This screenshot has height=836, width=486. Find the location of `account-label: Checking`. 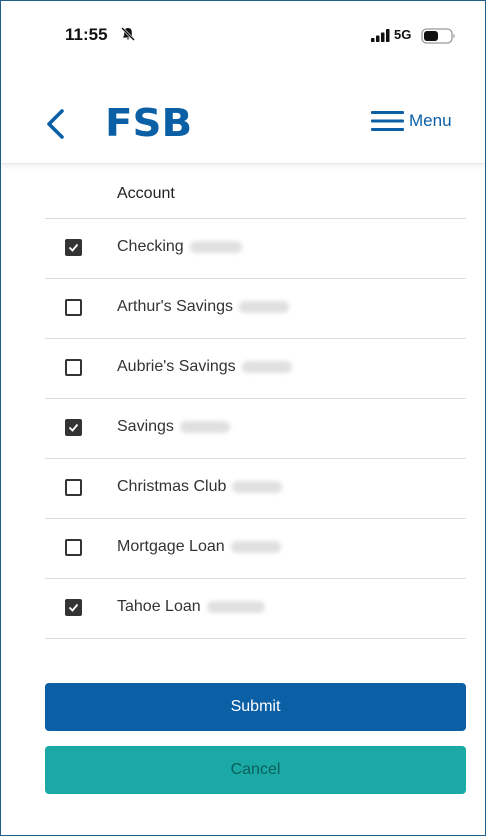

account-label: Checking is located at coordinates (179, 247).